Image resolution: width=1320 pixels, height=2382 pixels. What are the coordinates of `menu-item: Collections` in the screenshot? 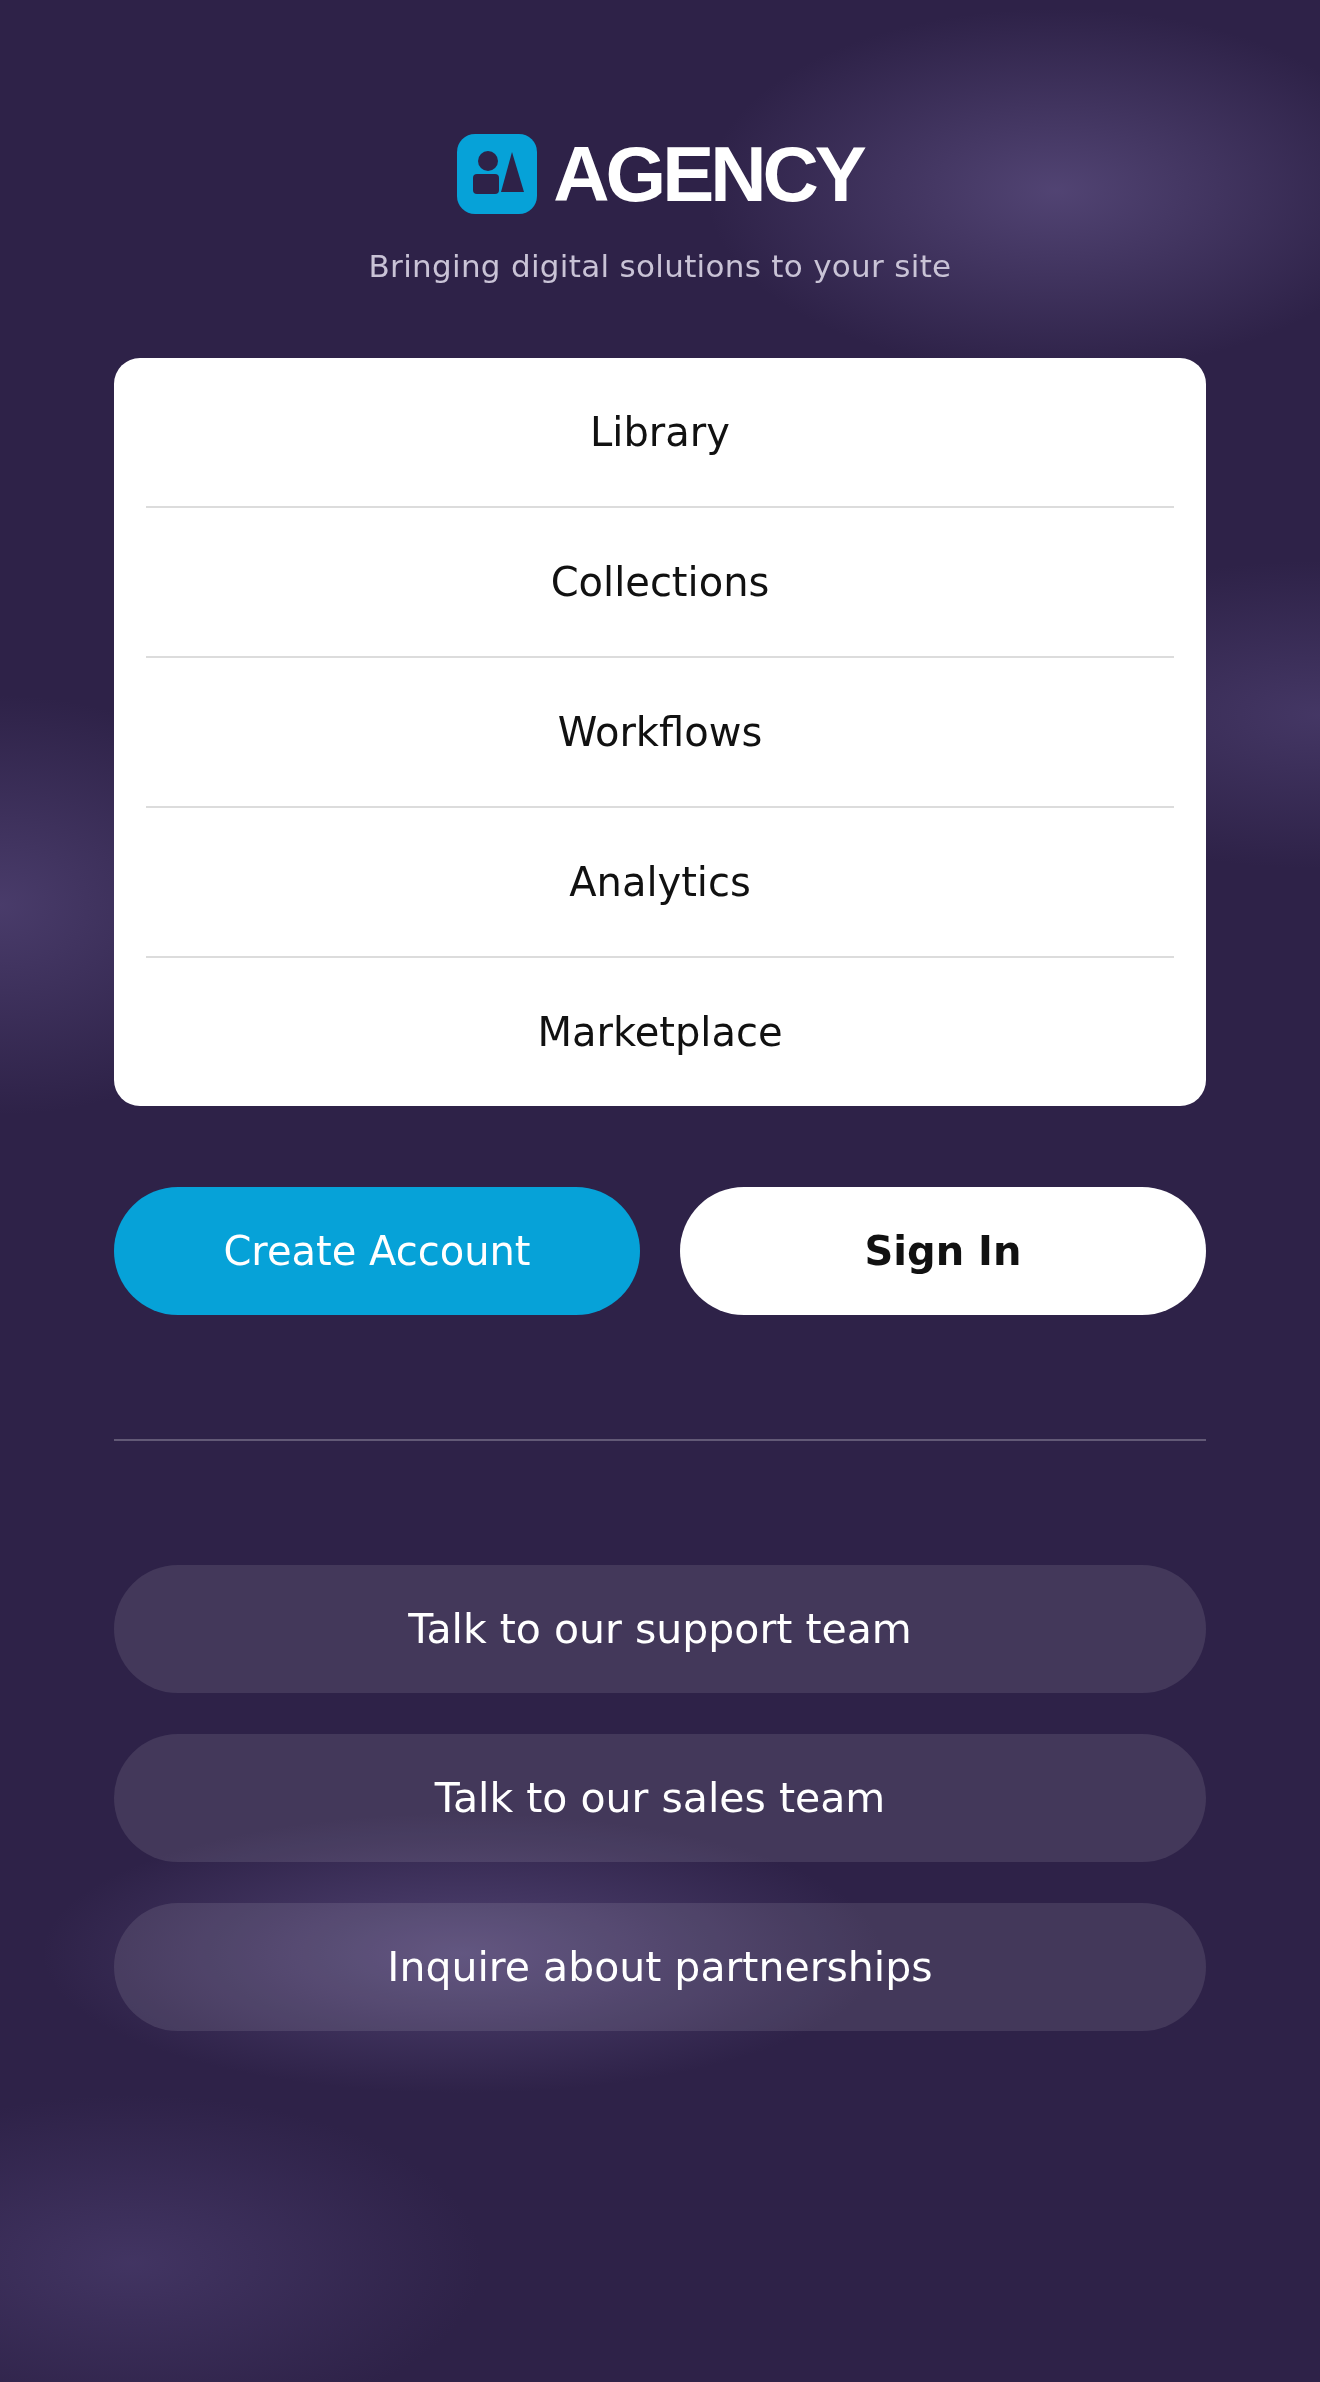 It's located at (660, 582).